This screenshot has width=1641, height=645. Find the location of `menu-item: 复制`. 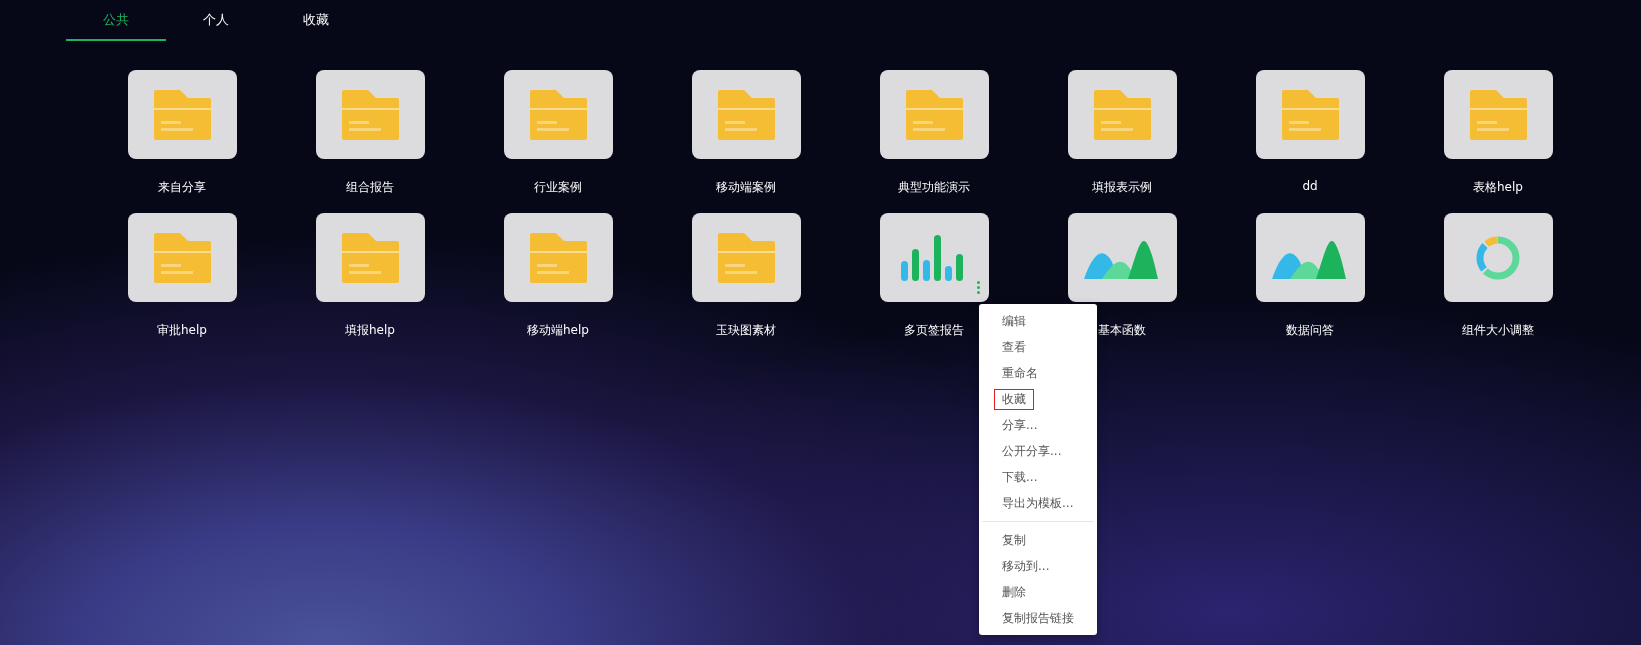

menu-item: 复制 is located at coordinates (1014, 540).